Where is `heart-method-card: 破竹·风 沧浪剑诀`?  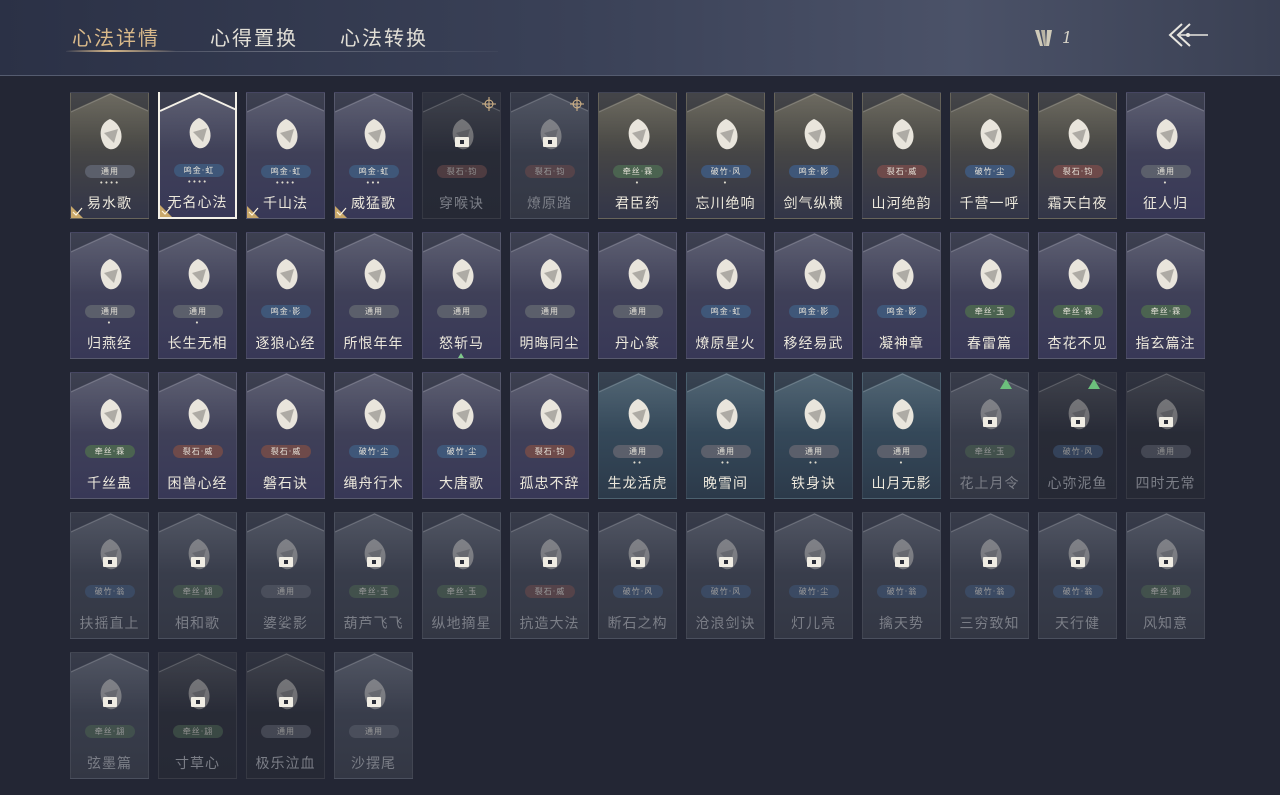 heart-method-card: 破竹·风 沧浪剑诀 is located at coordinates (725, 575).